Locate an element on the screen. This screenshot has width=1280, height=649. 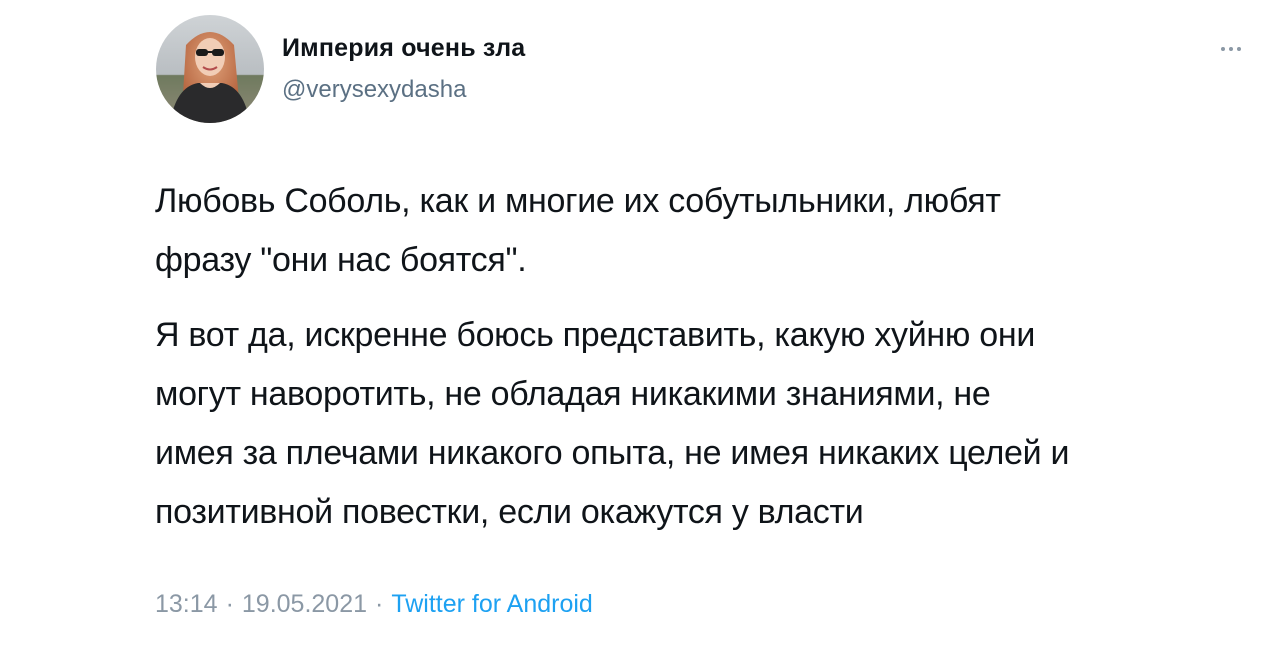
tweet-meta: 13:14 · 19.05.2021 · Twitter for Android is located at coordinates (374, 604).